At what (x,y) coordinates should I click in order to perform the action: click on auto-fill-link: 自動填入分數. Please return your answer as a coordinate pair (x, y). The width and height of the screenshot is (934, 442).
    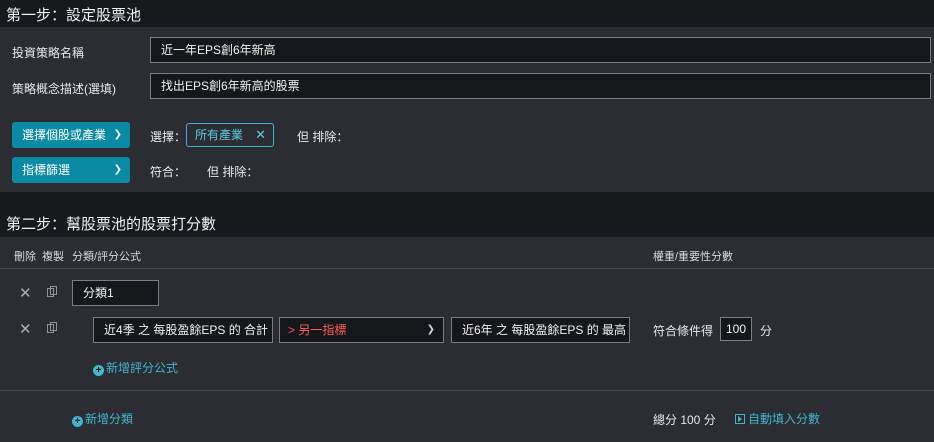
    Looking at the image, I should click on (777, 418).